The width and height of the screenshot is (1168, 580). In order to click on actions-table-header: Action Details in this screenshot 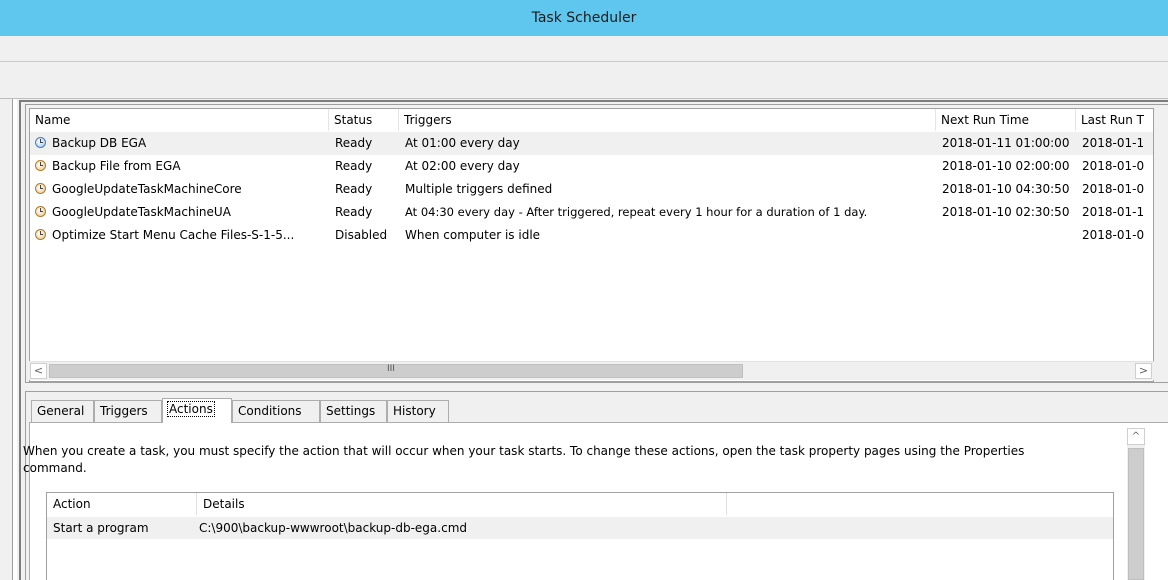, I will do `click(580, 504)`.